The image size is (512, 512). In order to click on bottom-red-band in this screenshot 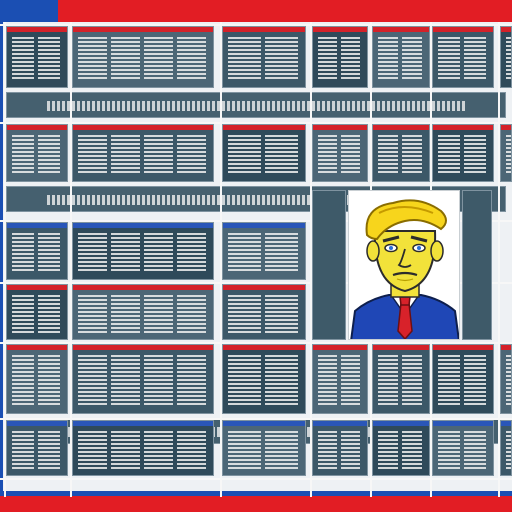, I will do `click(256, 504)`.